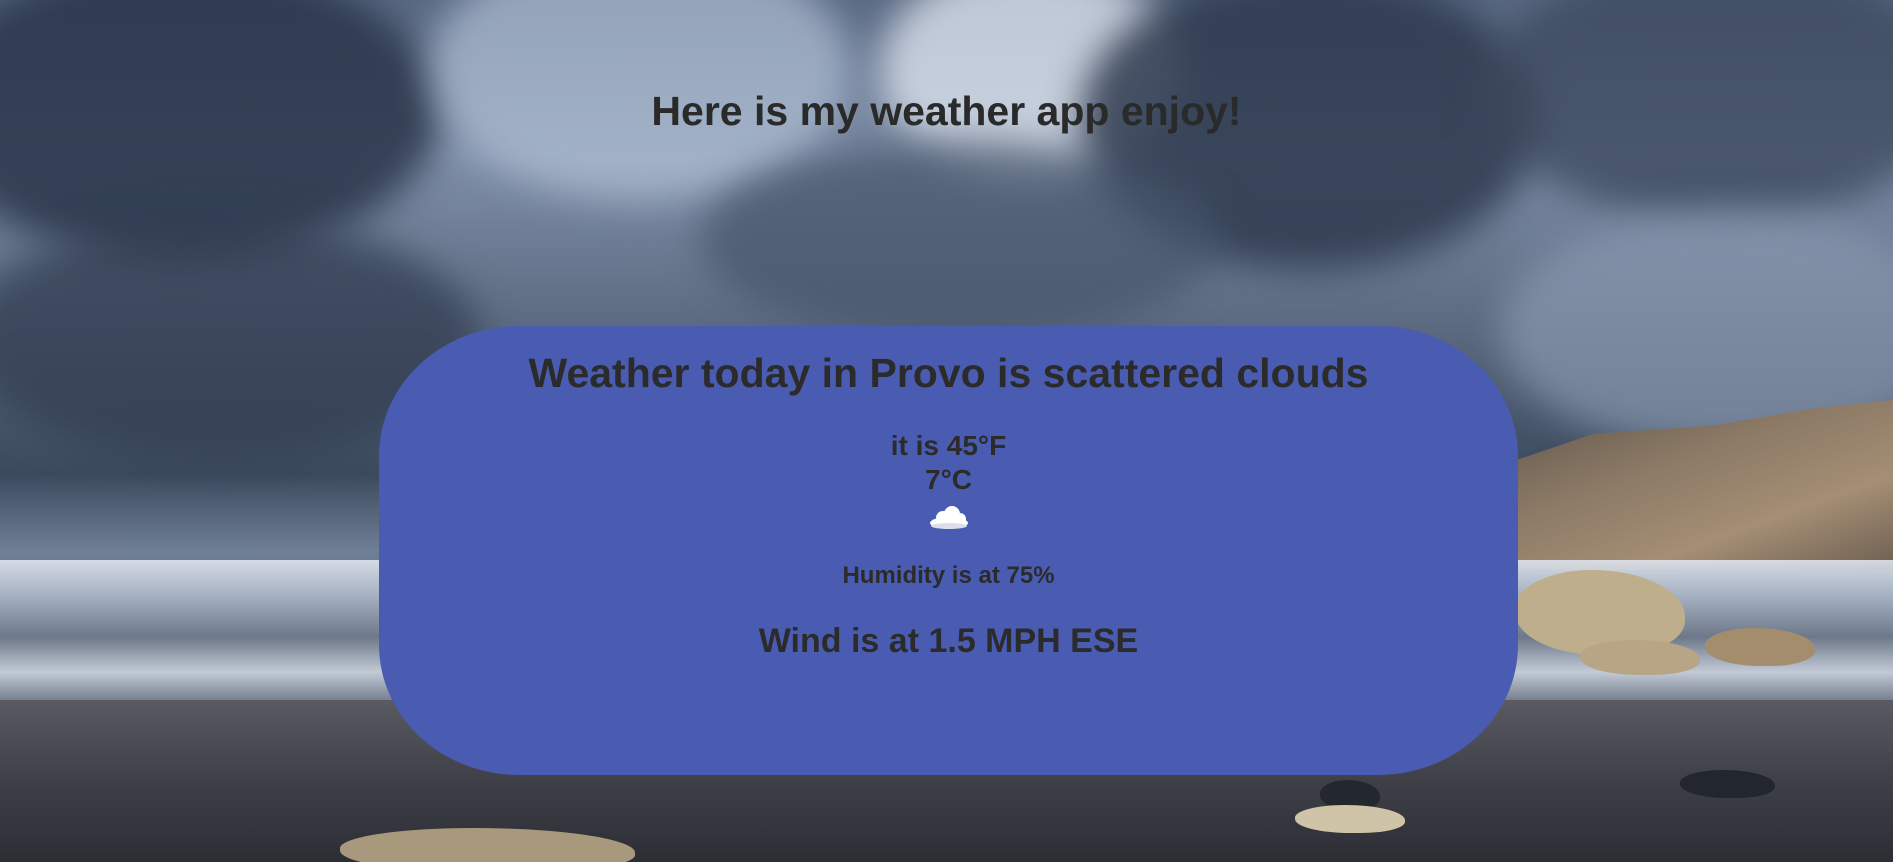  Describe the element at coordinates (946, 111) in the screenshot. I see `page-title: Here is my weather app enjoy!` at that location.